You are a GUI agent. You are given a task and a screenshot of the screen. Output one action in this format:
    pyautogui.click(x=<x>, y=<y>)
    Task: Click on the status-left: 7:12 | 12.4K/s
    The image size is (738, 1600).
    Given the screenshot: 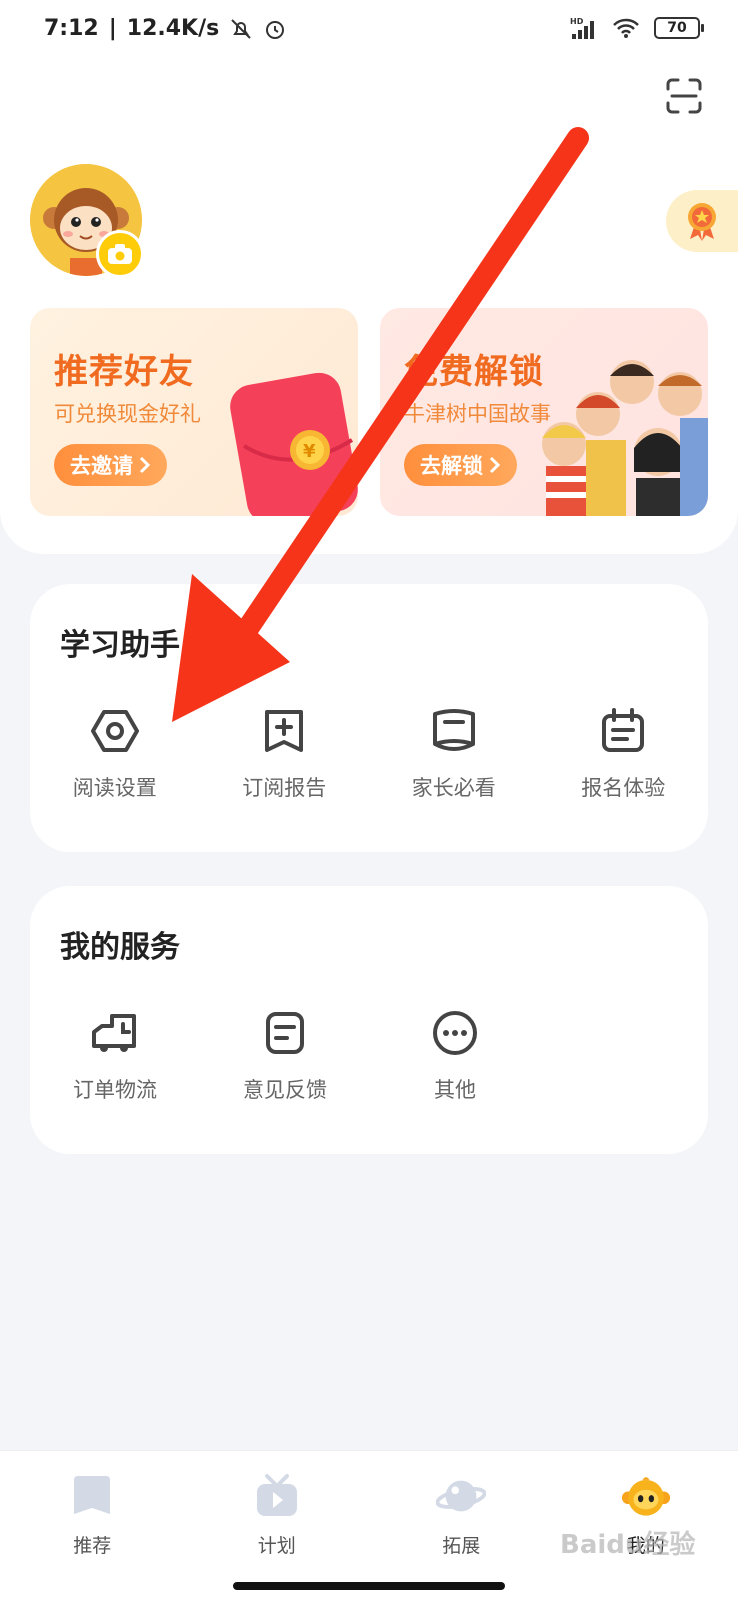 What is the action you would take?
    pyautogui.click(x=165, y=28)
    